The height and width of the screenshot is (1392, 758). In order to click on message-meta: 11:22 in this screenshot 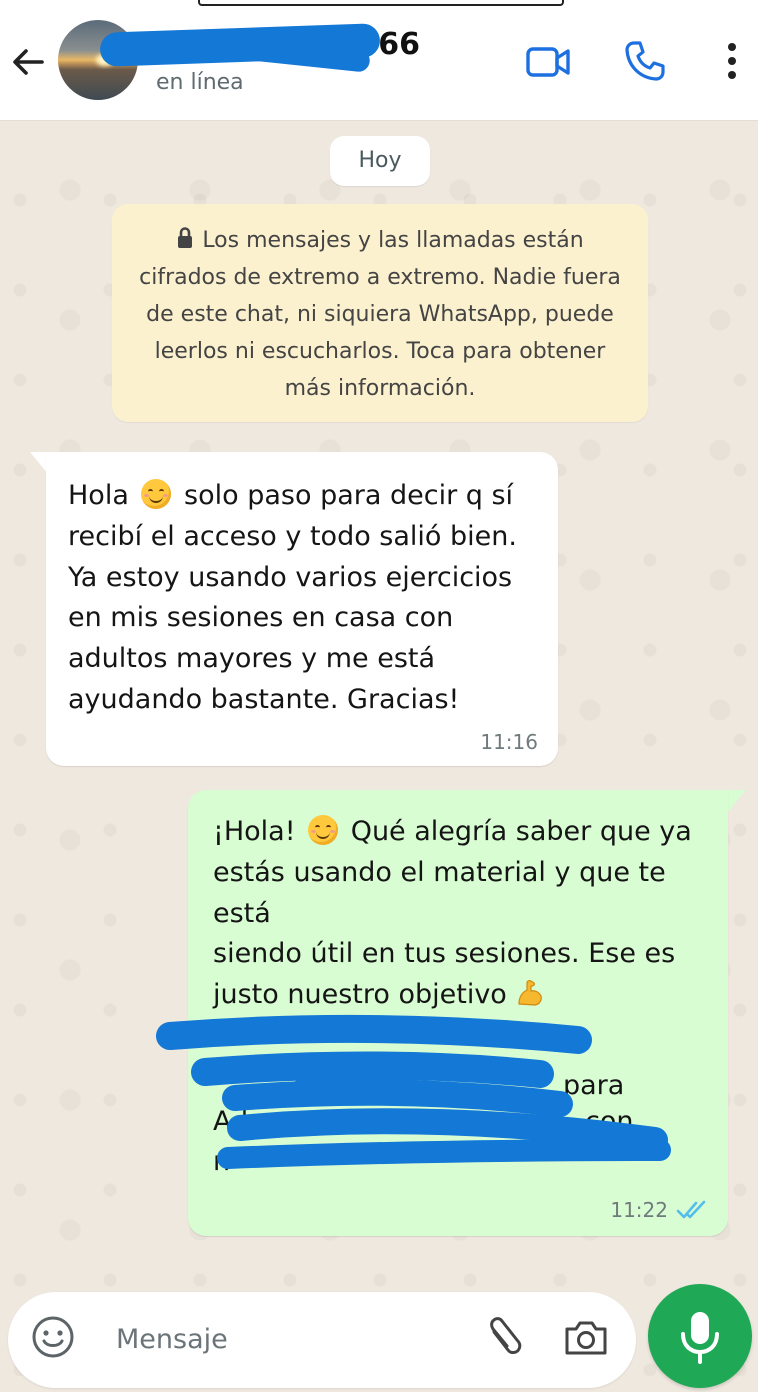, I will do `click(659, 1210)`.